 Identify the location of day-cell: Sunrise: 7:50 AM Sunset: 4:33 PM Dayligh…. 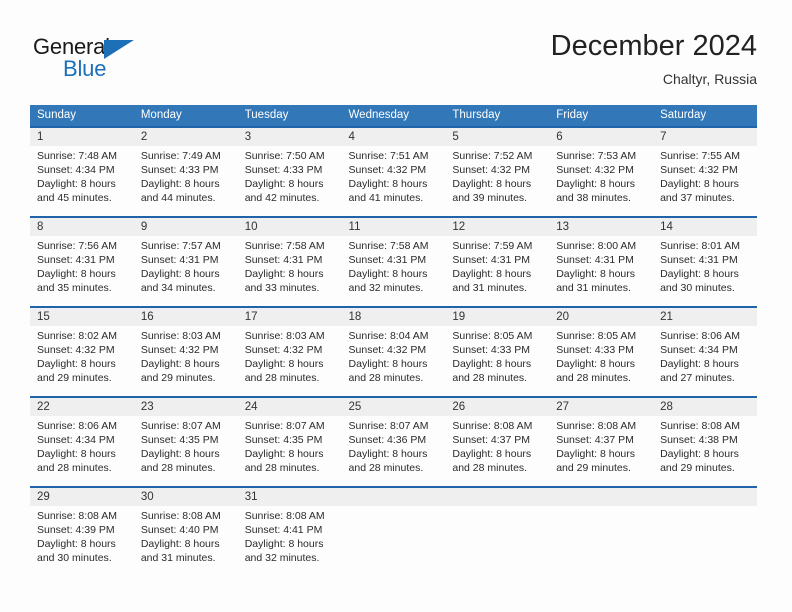
(290, 182).